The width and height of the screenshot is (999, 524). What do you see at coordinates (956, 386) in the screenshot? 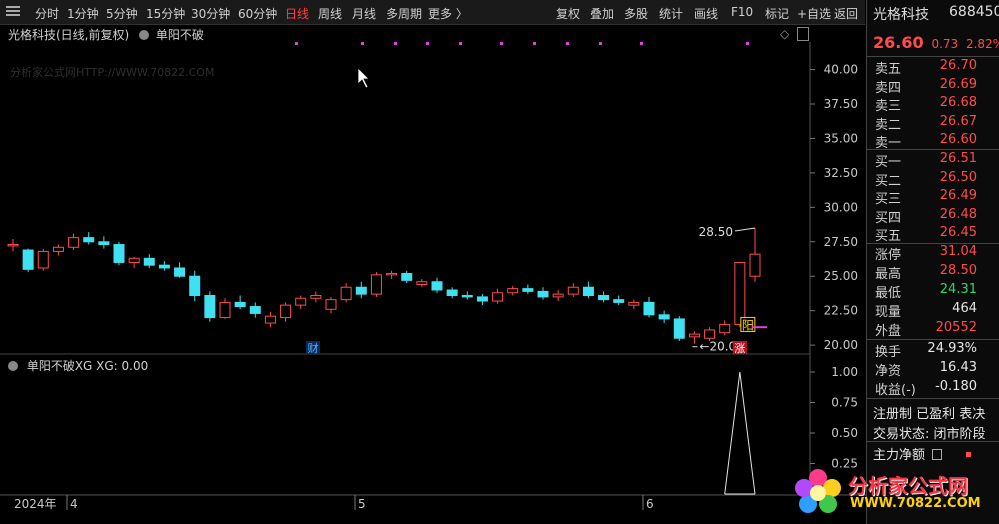
I see `stat2-row-2-value: -0.180` at bounding box center [956, 386].